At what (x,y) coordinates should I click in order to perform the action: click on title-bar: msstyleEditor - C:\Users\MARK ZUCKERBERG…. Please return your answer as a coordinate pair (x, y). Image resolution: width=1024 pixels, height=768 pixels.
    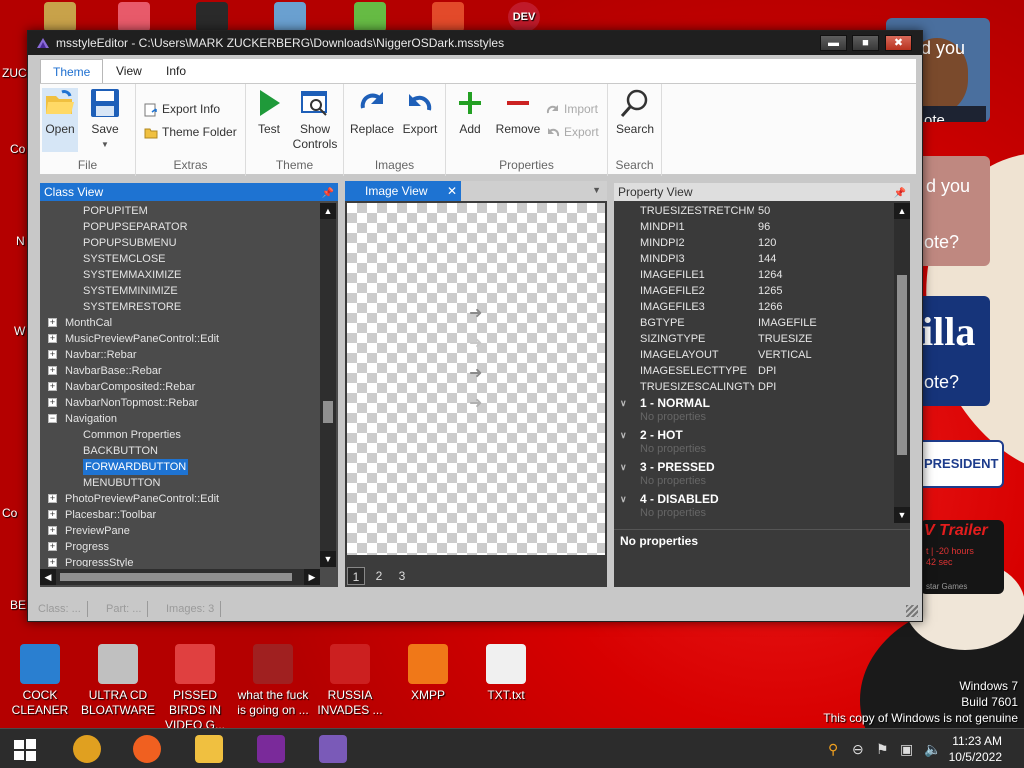
    Looking at the image, I should click on (475, 43).